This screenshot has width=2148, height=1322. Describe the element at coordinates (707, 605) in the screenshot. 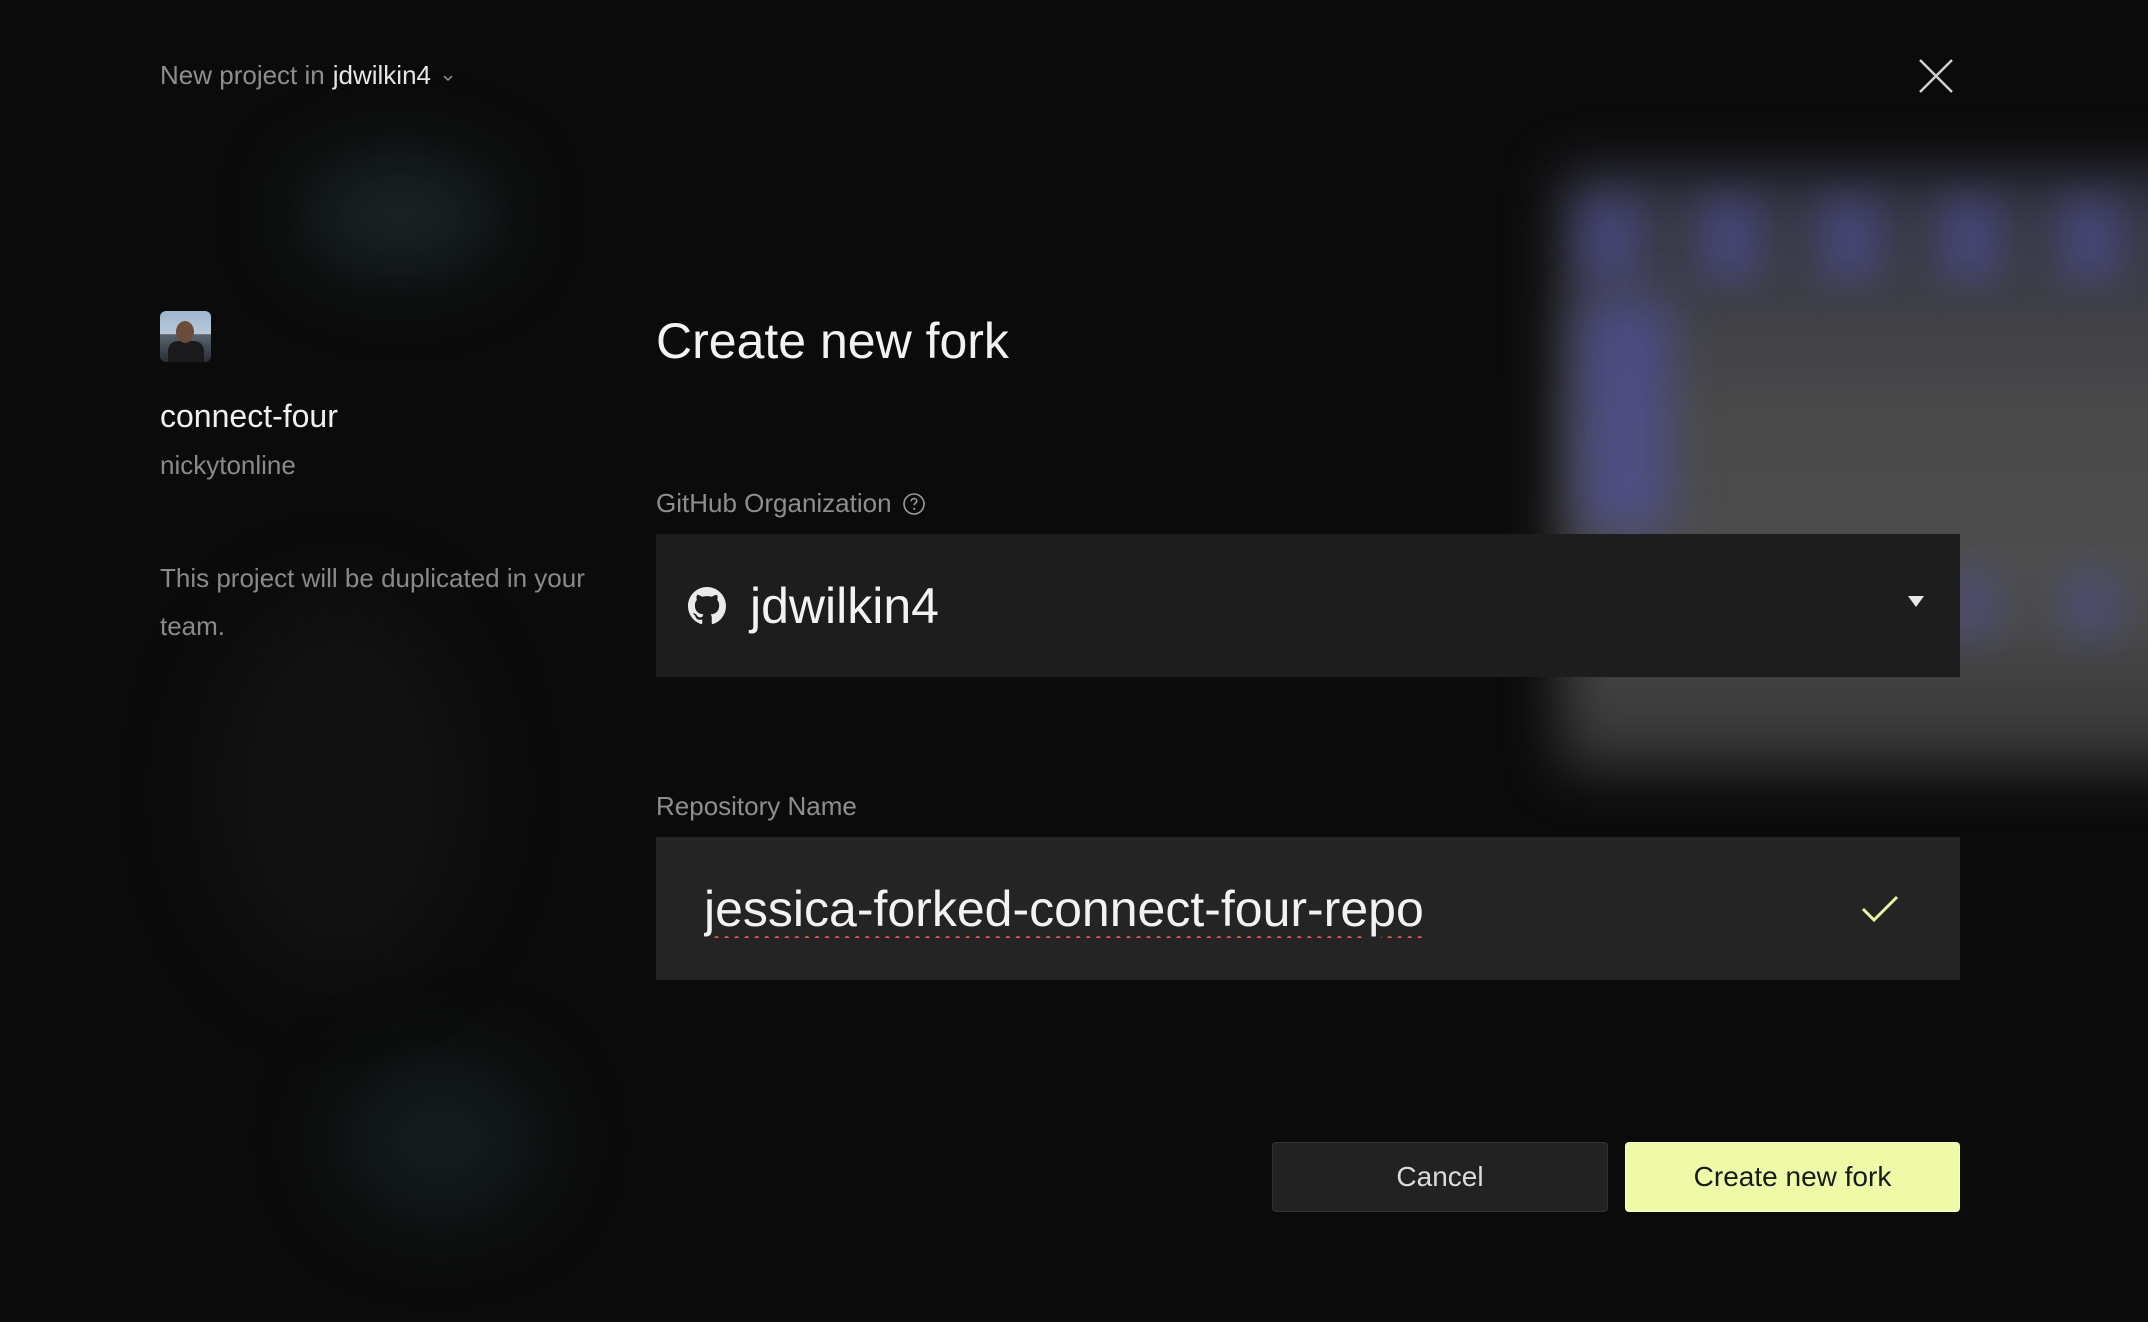

I see `github-icon` at that location.